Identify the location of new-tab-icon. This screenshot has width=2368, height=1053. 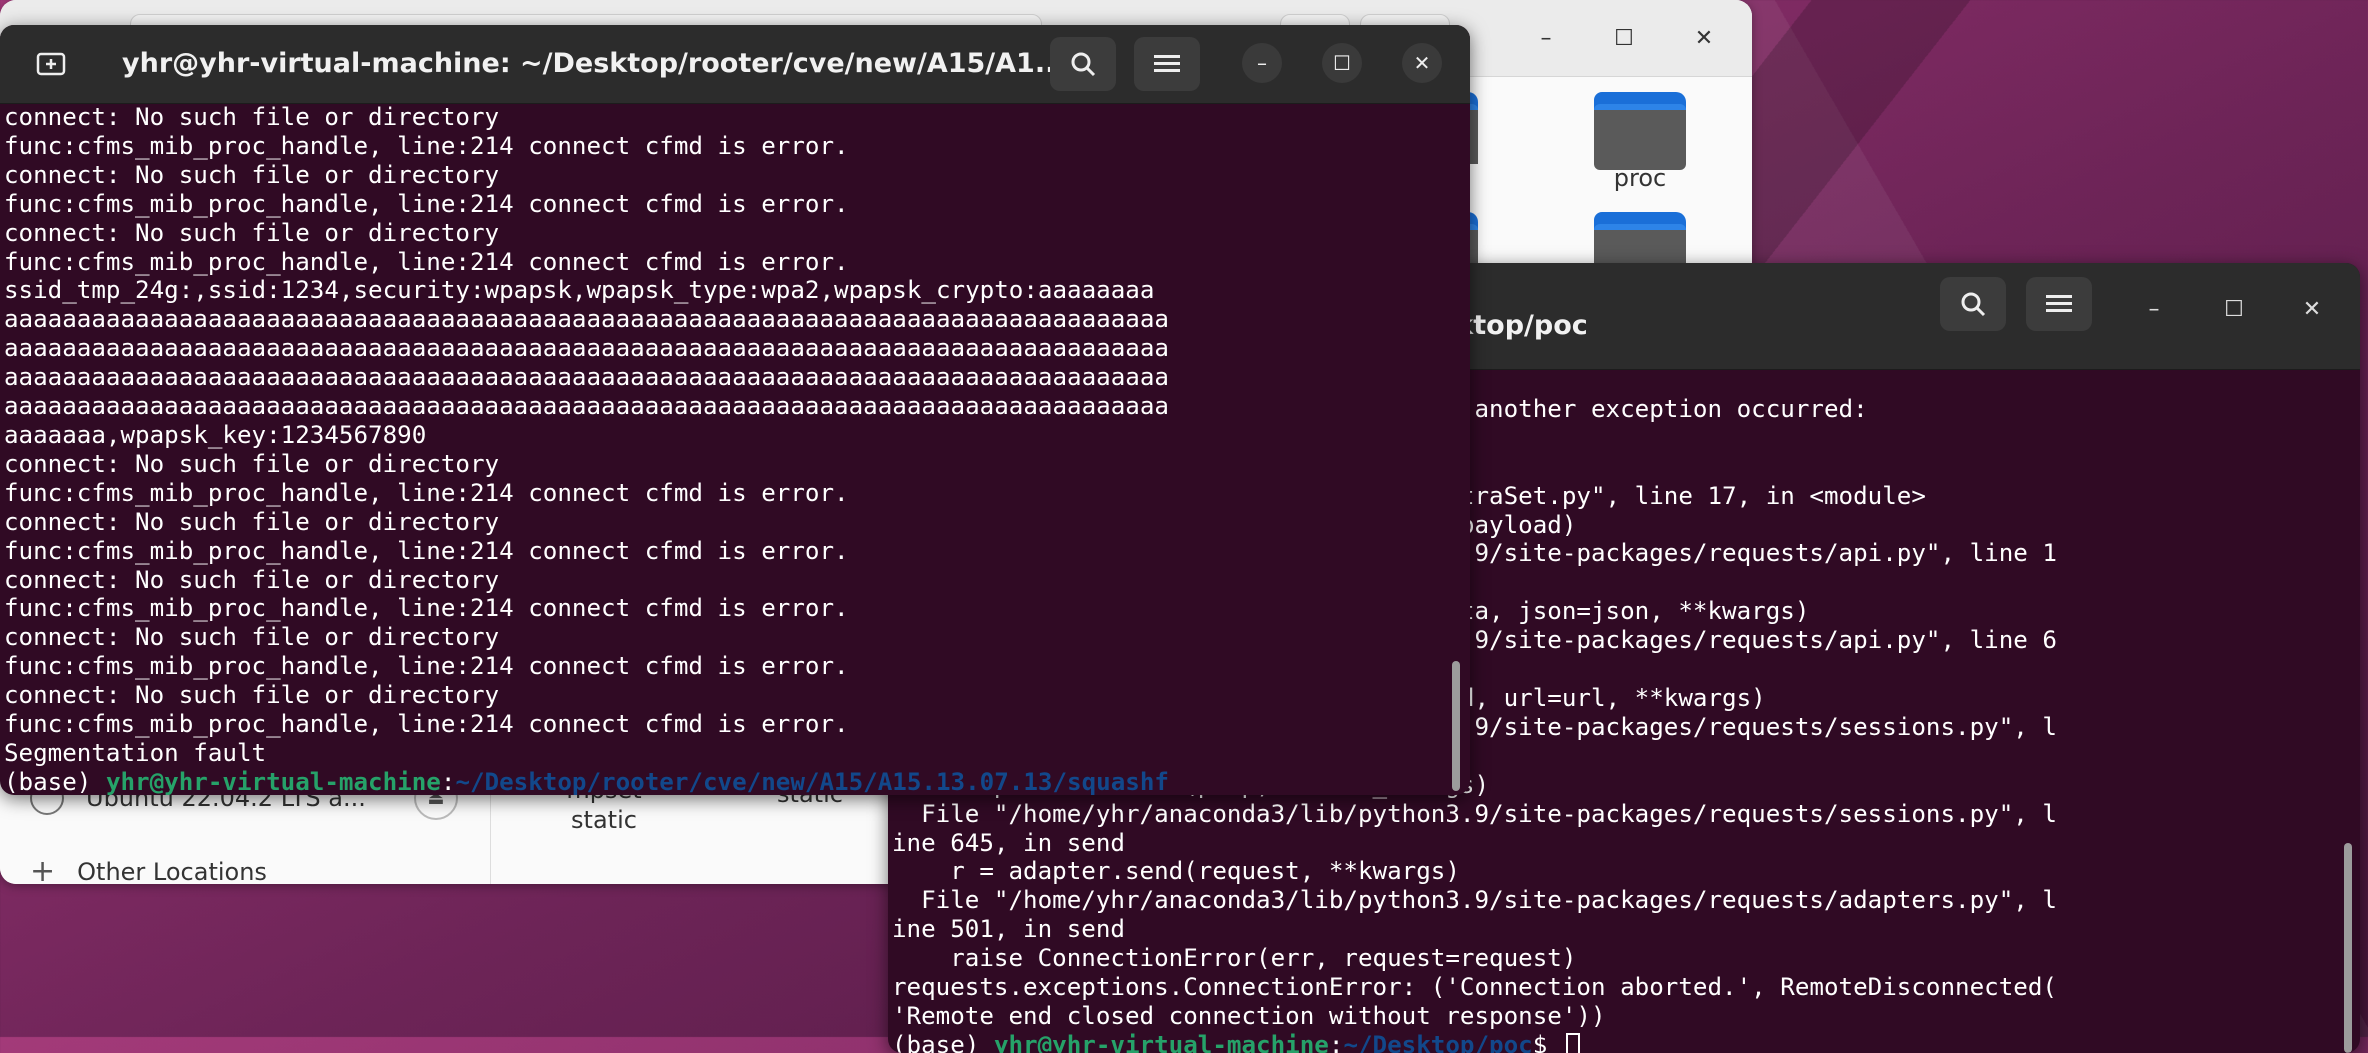
(51, 64).